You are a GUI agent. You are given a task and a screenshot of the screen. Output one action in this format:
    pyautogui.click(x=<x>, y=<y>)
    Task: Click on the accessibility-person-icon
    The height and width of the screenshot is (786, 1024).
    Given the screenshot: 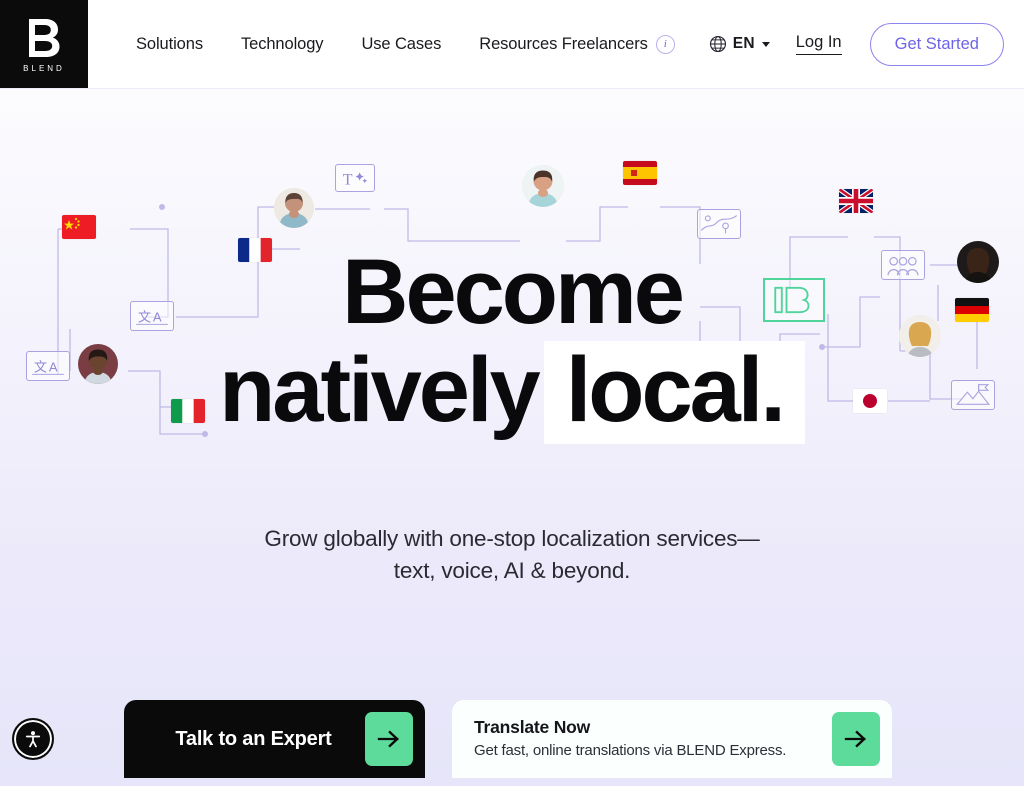 What is the action you would take?
    pyautogui.click(x=33, y=739)
    